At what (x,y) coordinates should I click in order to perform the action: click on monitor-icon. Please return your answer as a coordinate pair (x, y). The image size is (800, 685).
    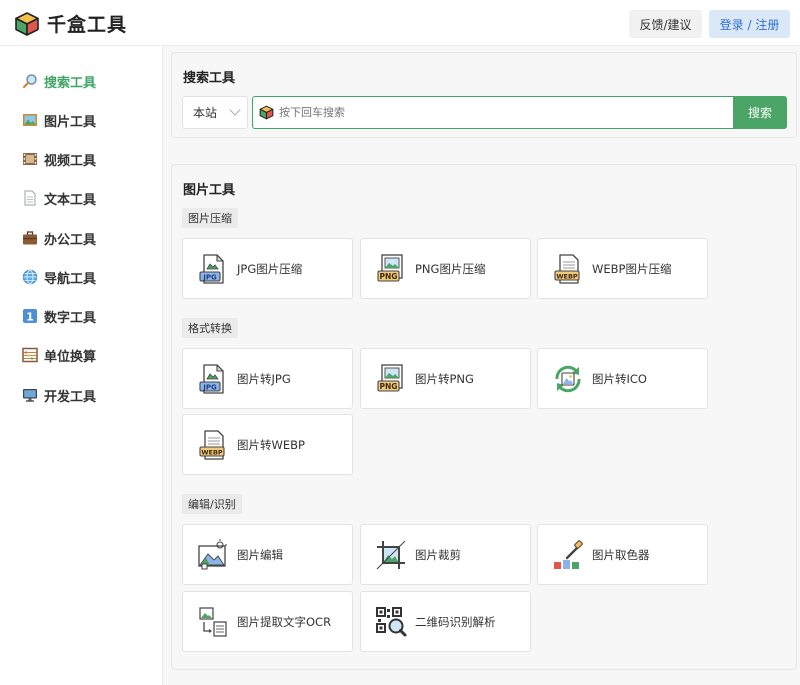
    Looking at the image, I should click on (30, 395).